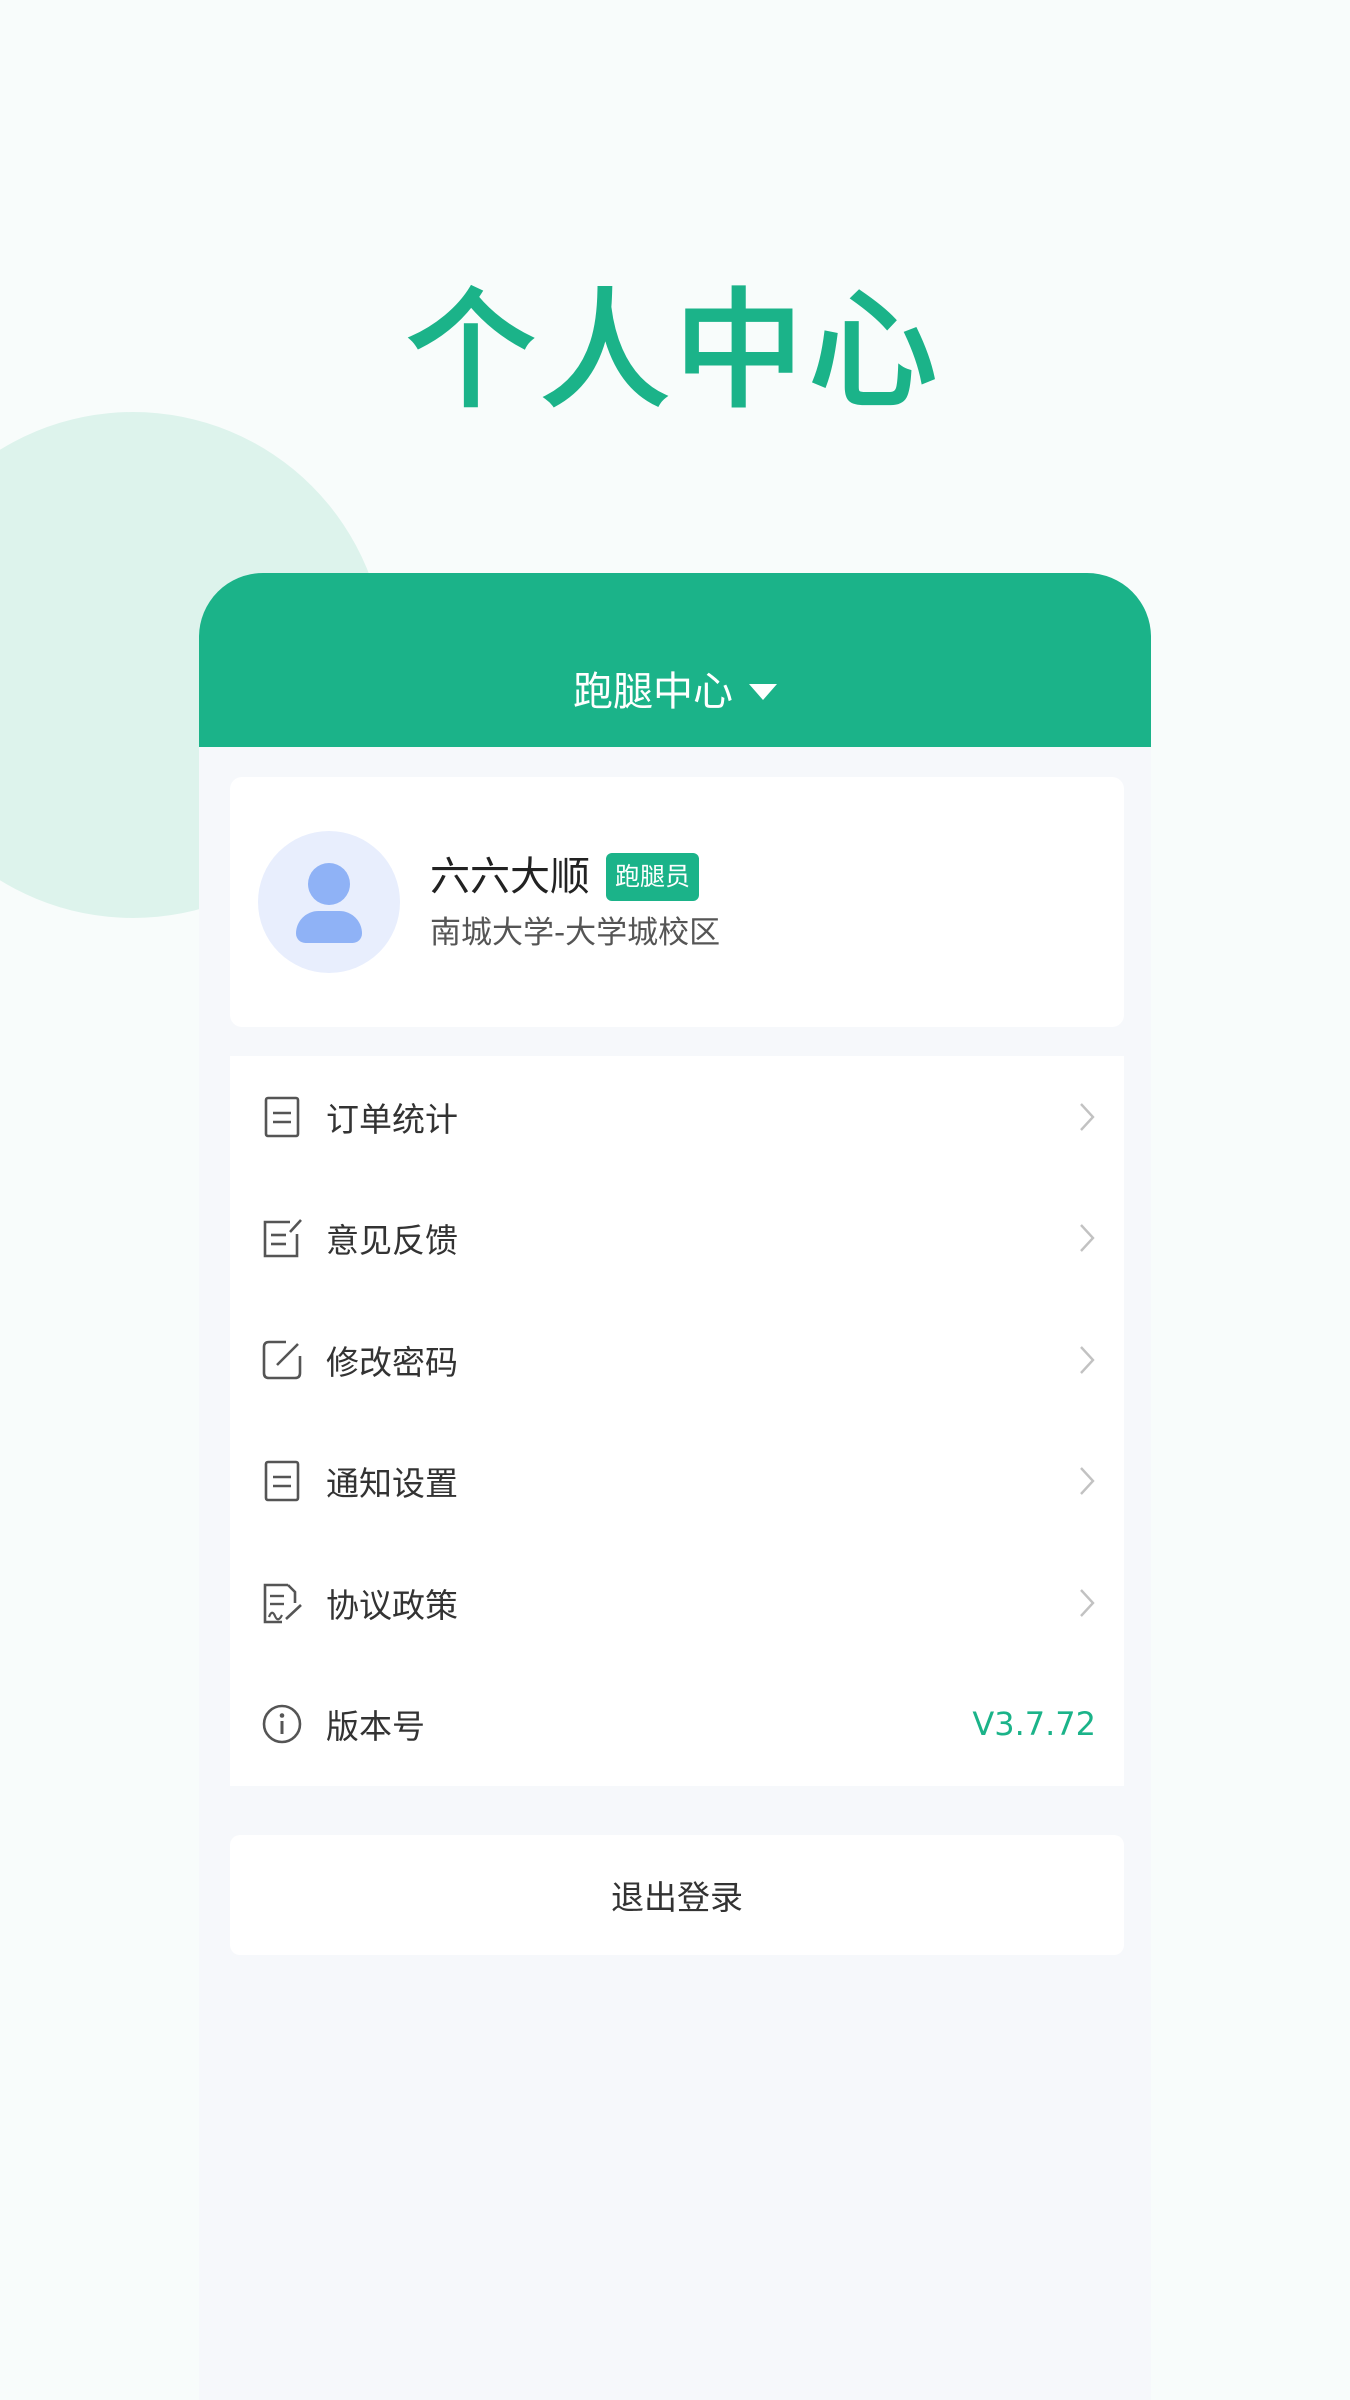  Describe the element at coordinates (375, 1727) in the screenshot. I see `menu-item-label: 版本号` at that location.